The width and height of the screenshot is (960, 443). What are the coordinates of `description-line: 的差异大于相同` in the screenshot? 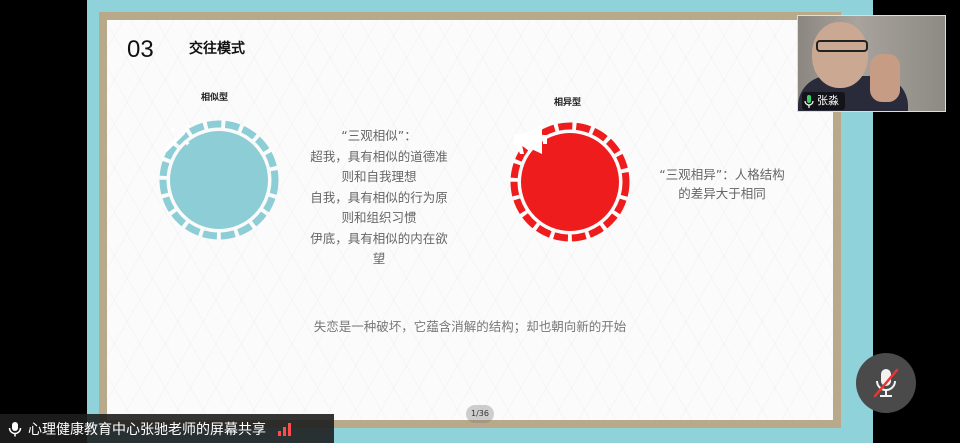 It's located at (722, 193).